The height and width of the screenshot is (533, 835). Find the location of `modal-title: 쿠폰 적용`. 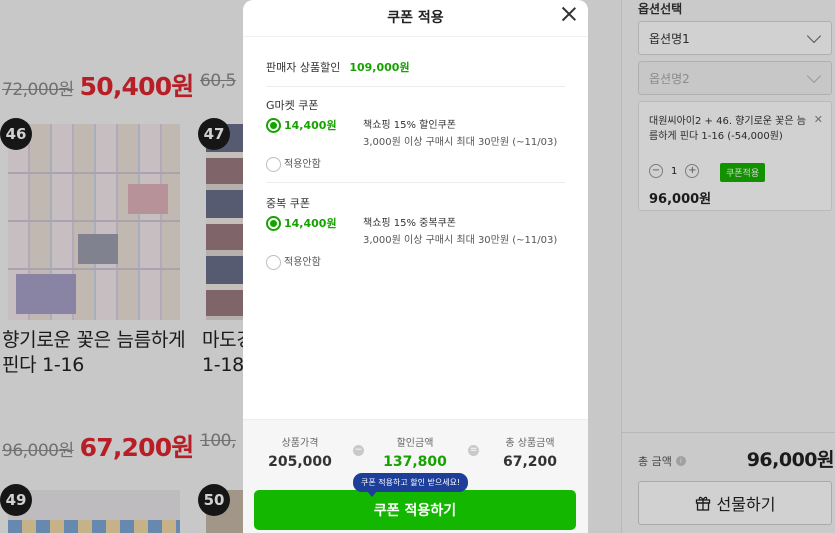

modal-title: 쿠폰 적용 is located at coordinates (415, 18).